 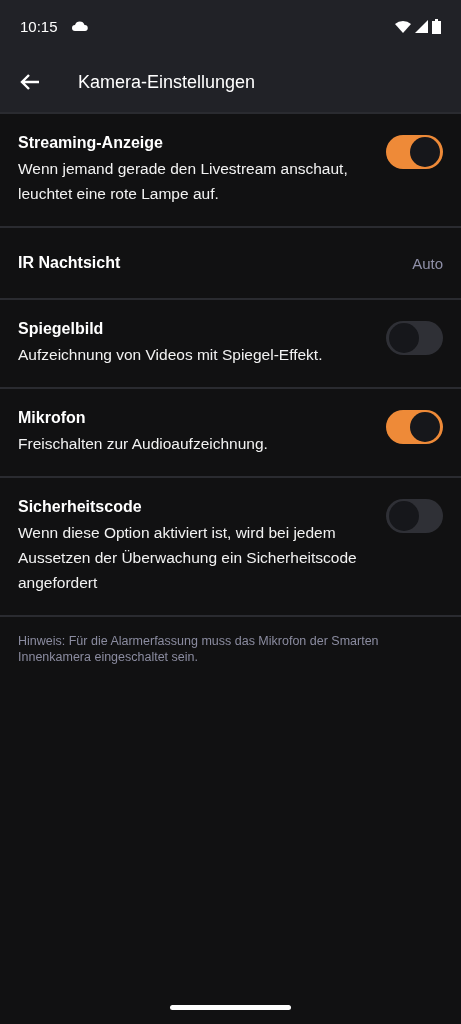 What do you see at coordinates (80, 507) in the screenshot?
I see `setting-title: Sicherheitscode` at bounding box center [80, 507].